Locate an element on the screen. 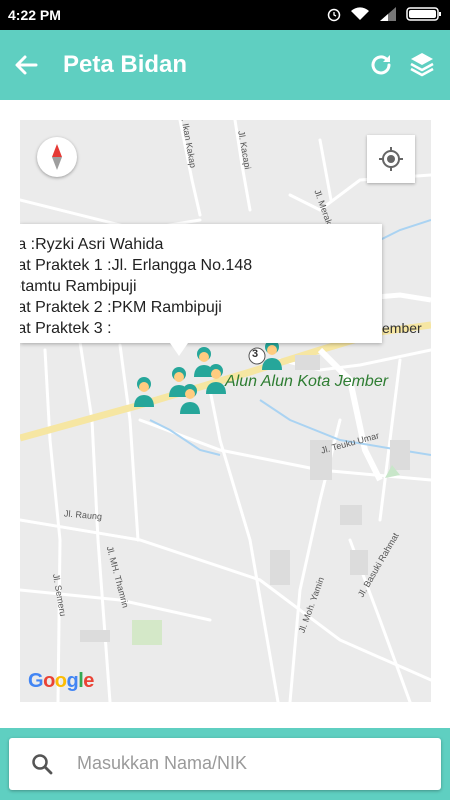 This screenshot has width=450, height=800. status-icons is located at coordinates (384, 14).